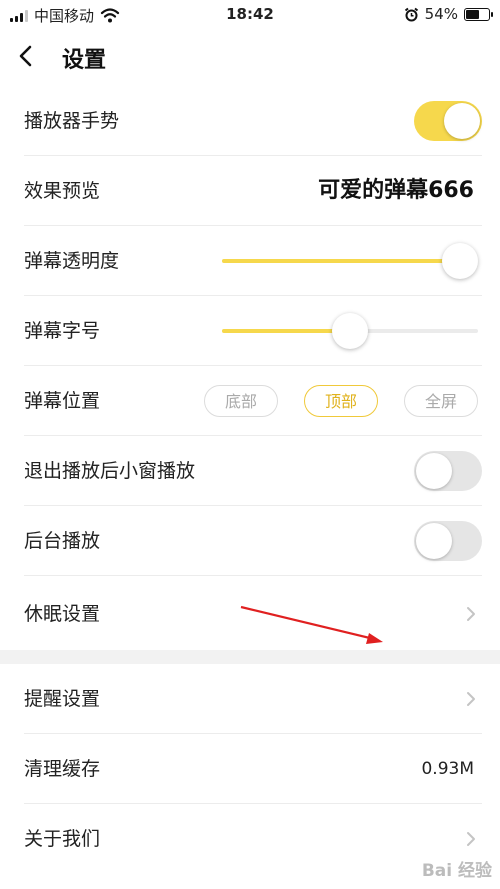 This screenshot has height=889, width=500. What do you see at coordinates (62, 541) in the screenshot?
I see `background-play-label: 后台播放` at bounding box center [62, 541].